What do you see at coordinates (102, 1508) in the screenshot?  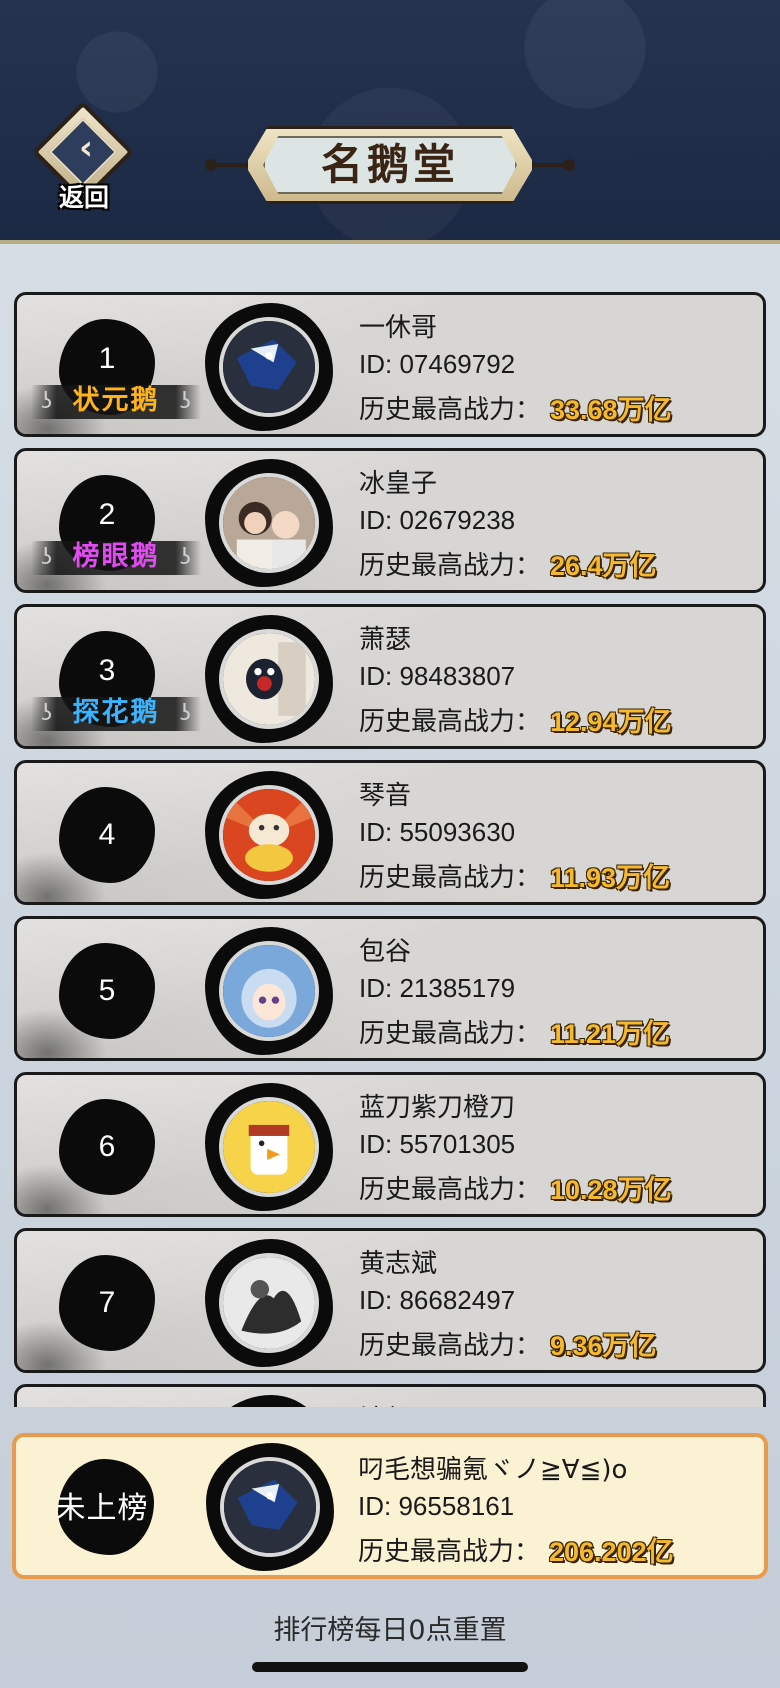 I see `rank-number: 未上榜` at bounding box center [102, 1508].